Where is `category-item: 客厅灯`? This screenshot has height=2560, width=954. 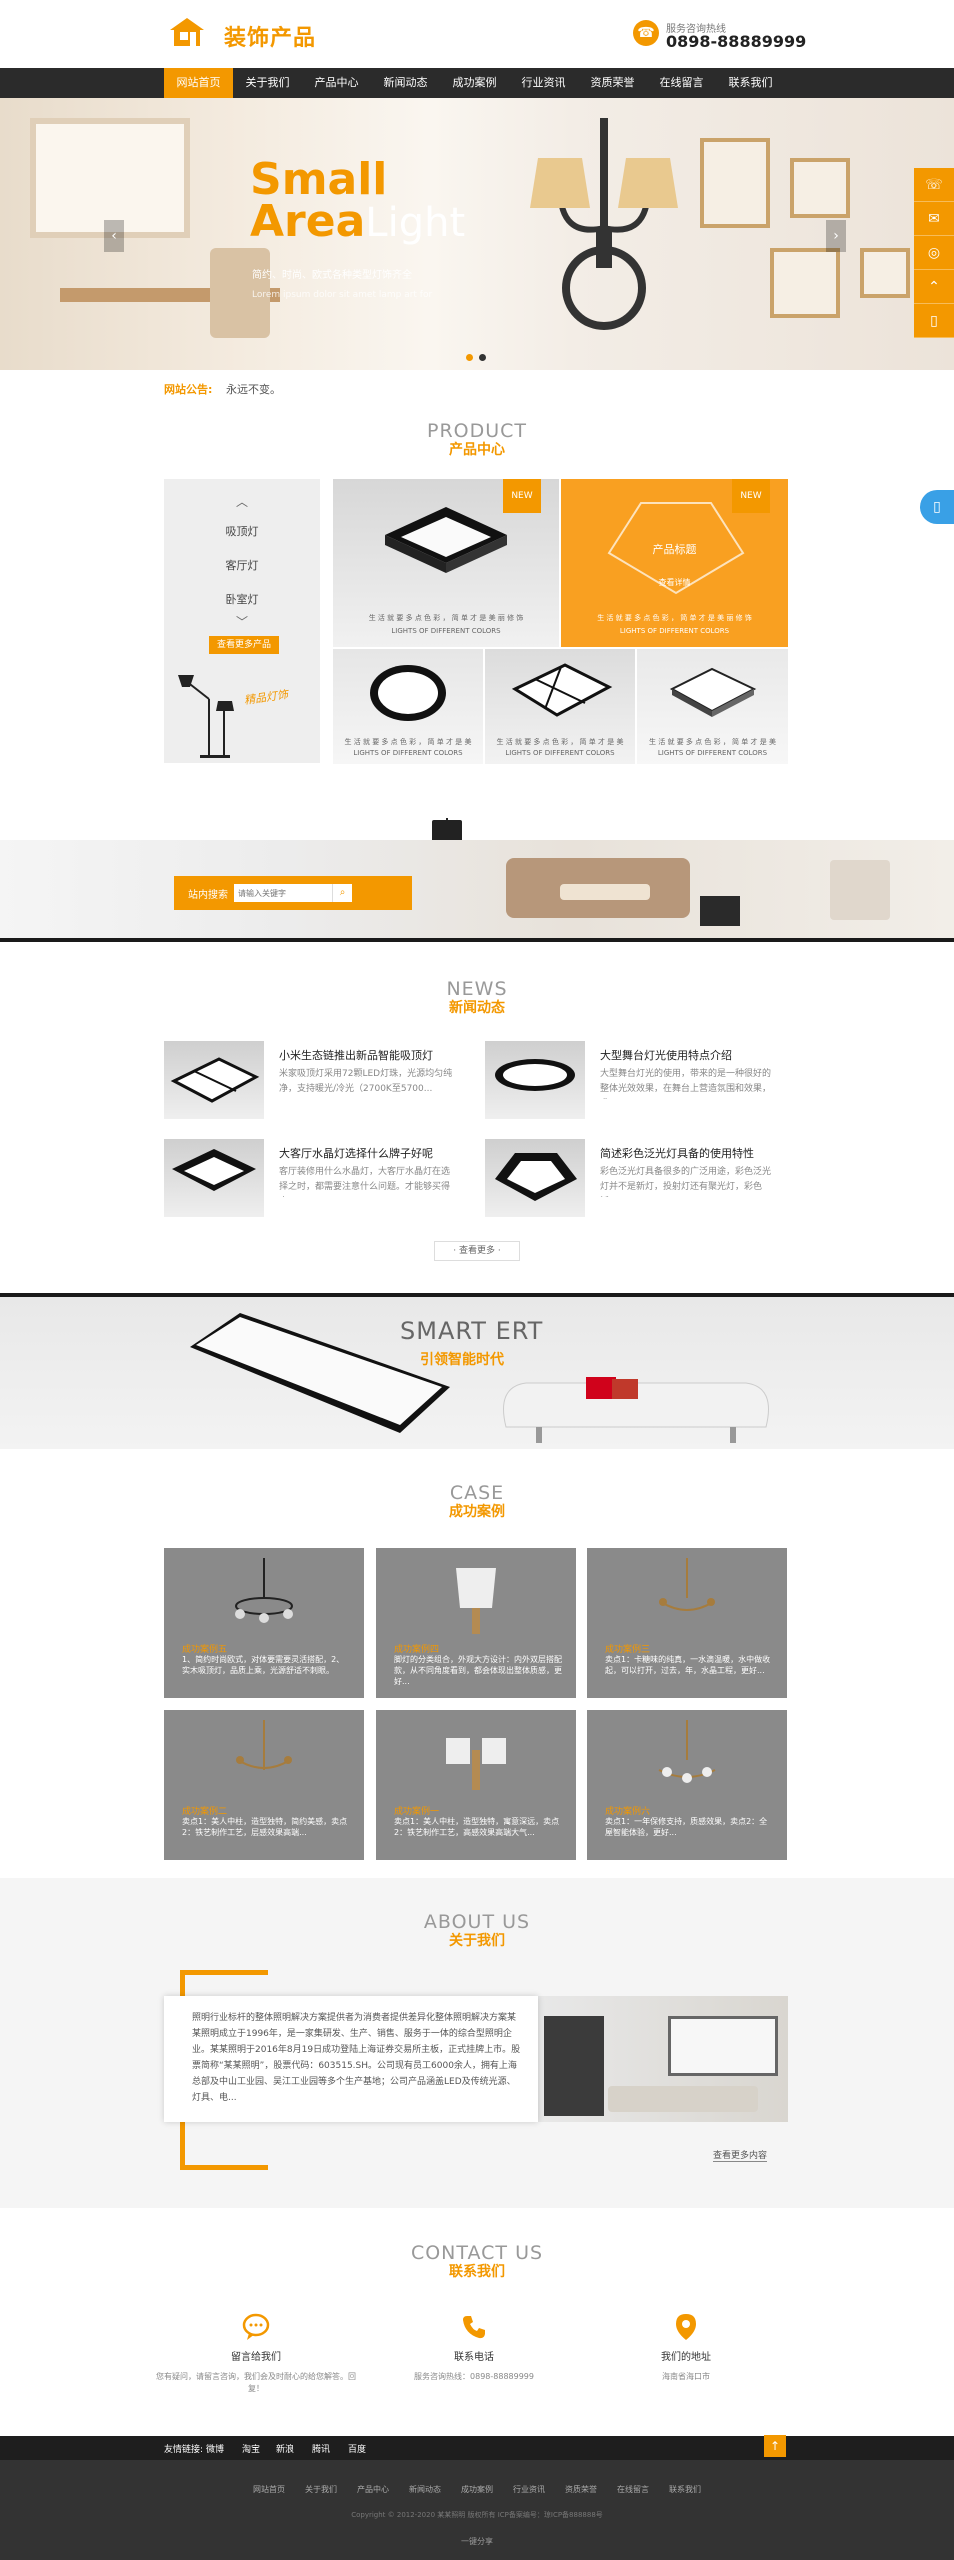
category-item: 客厅灯 is located at coordinates (242, 565).